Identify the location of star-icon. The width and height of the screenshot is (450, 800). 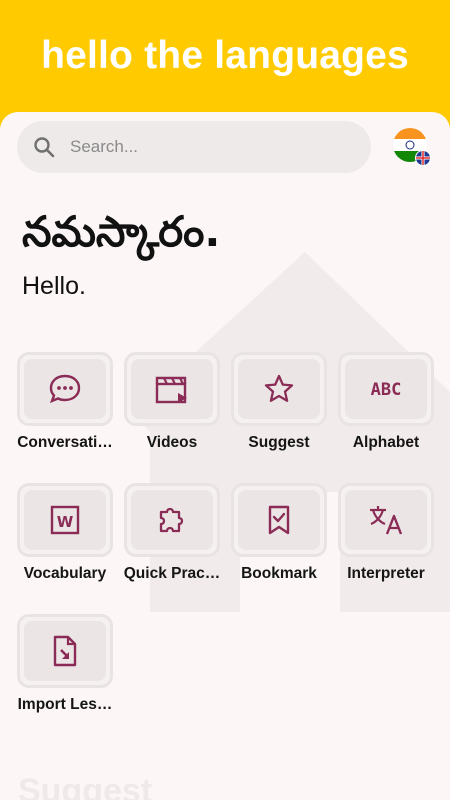
(279, 388).